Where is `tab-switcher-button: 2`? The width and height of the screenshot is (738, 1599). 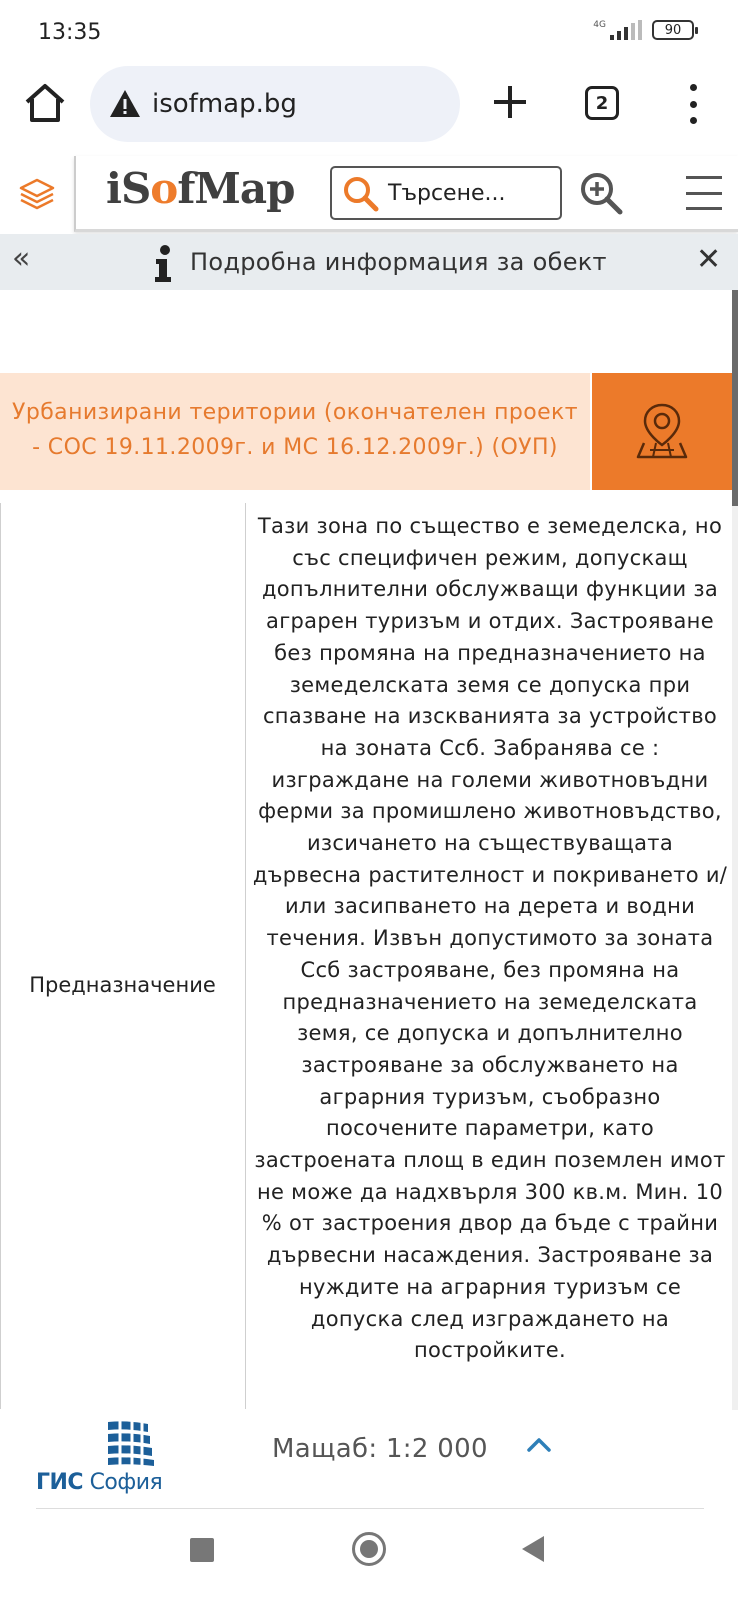
tab-switcher-button: 2 is located at coordinates (602, 103).